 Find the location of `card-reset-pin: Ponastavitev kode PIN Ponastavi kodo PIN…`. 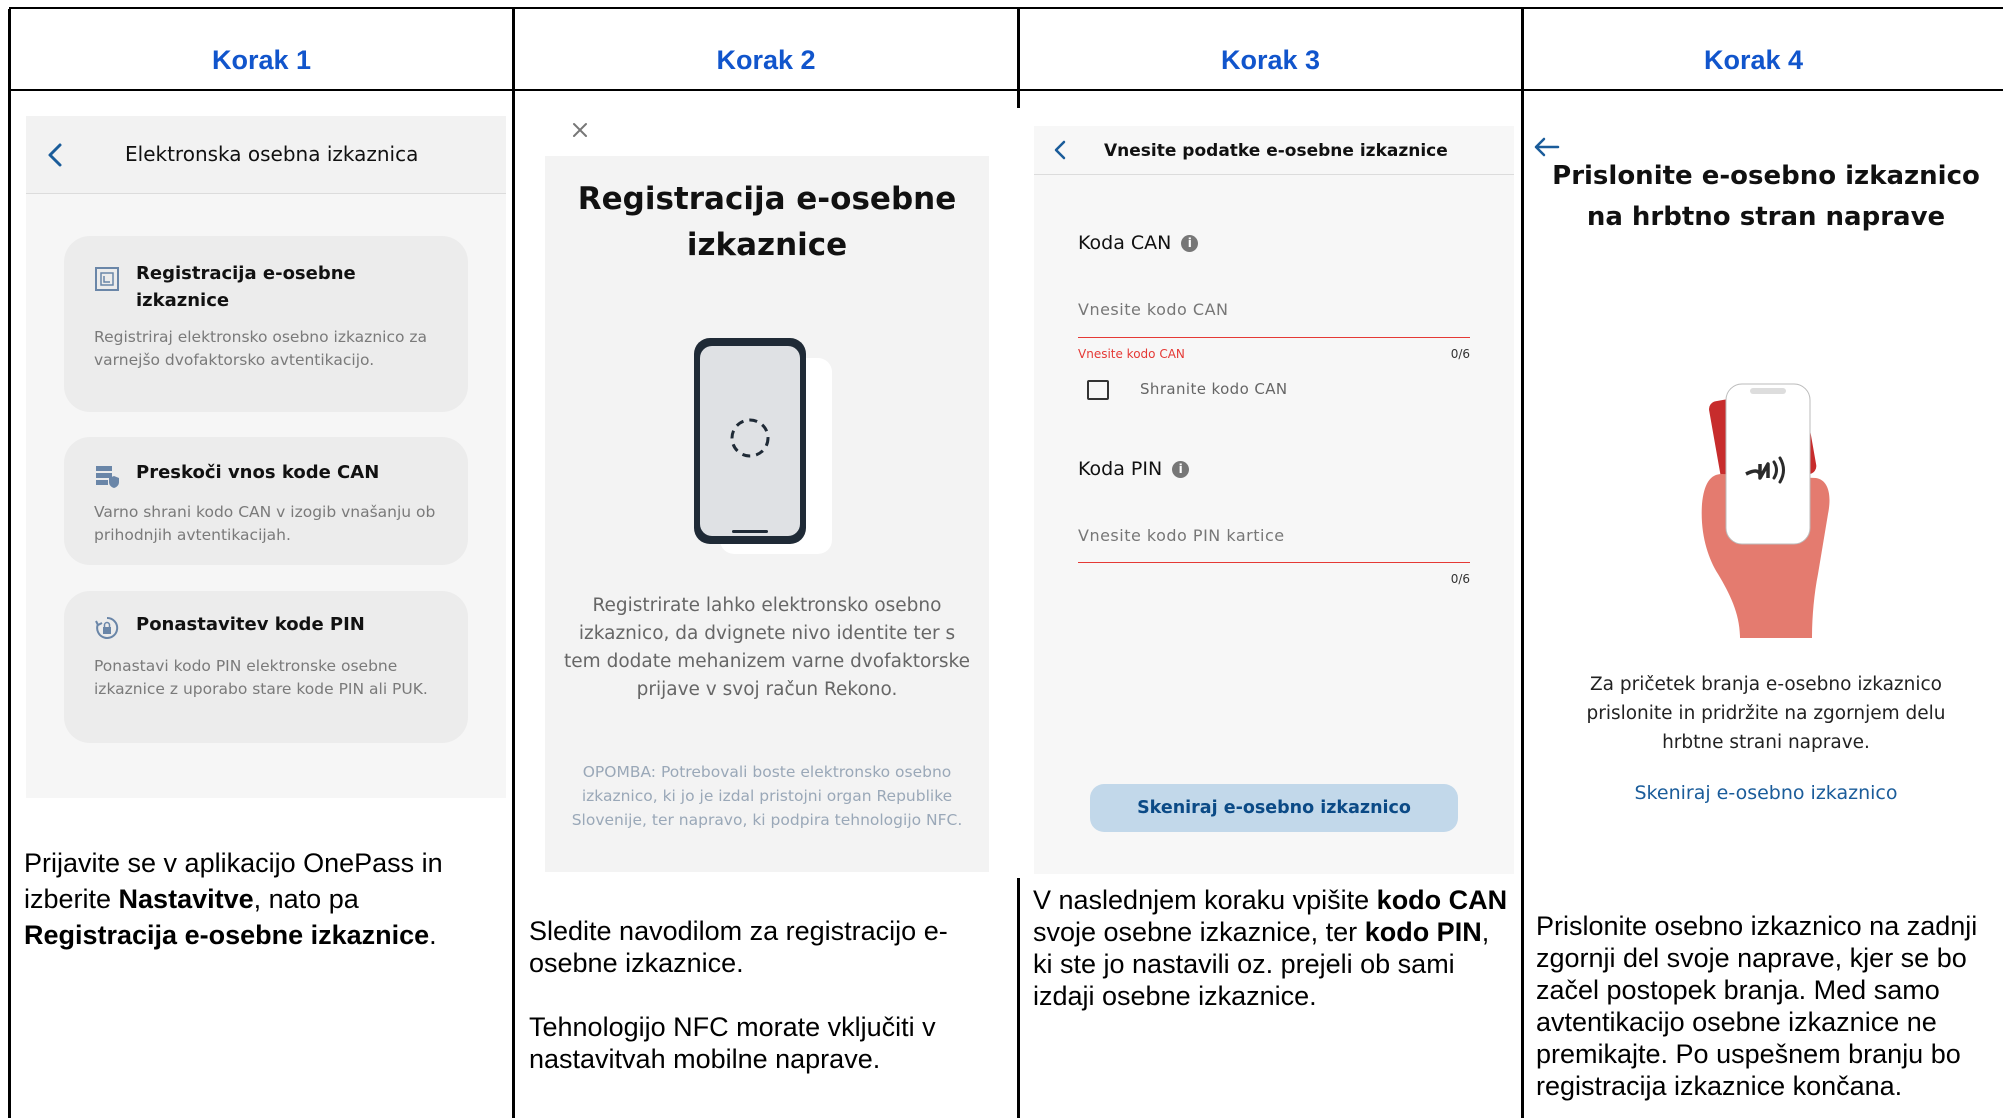

card-reset-pin: Ponastavitev kode PIN Ponastavi kodo PIN… is located at coordinates (266, 667).